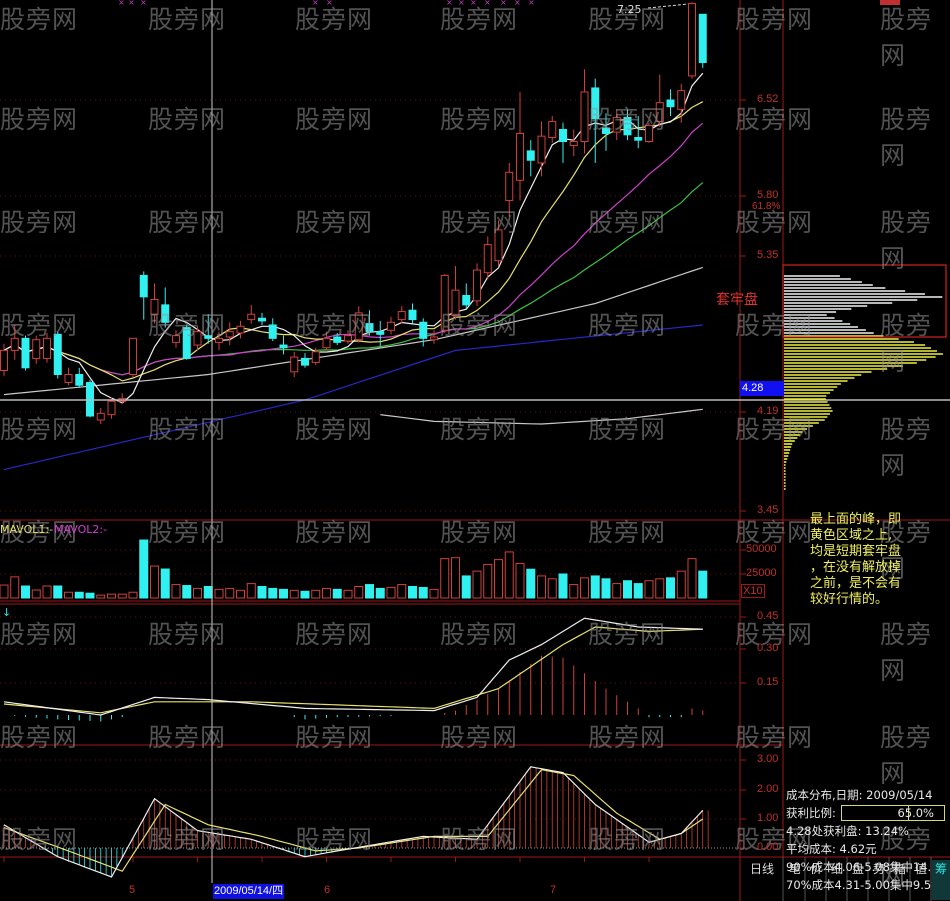  What do you see at coordinates (768, 818) in the screenshot?
I see `osc-tick: 1.00` at bounding box center [768, 818].